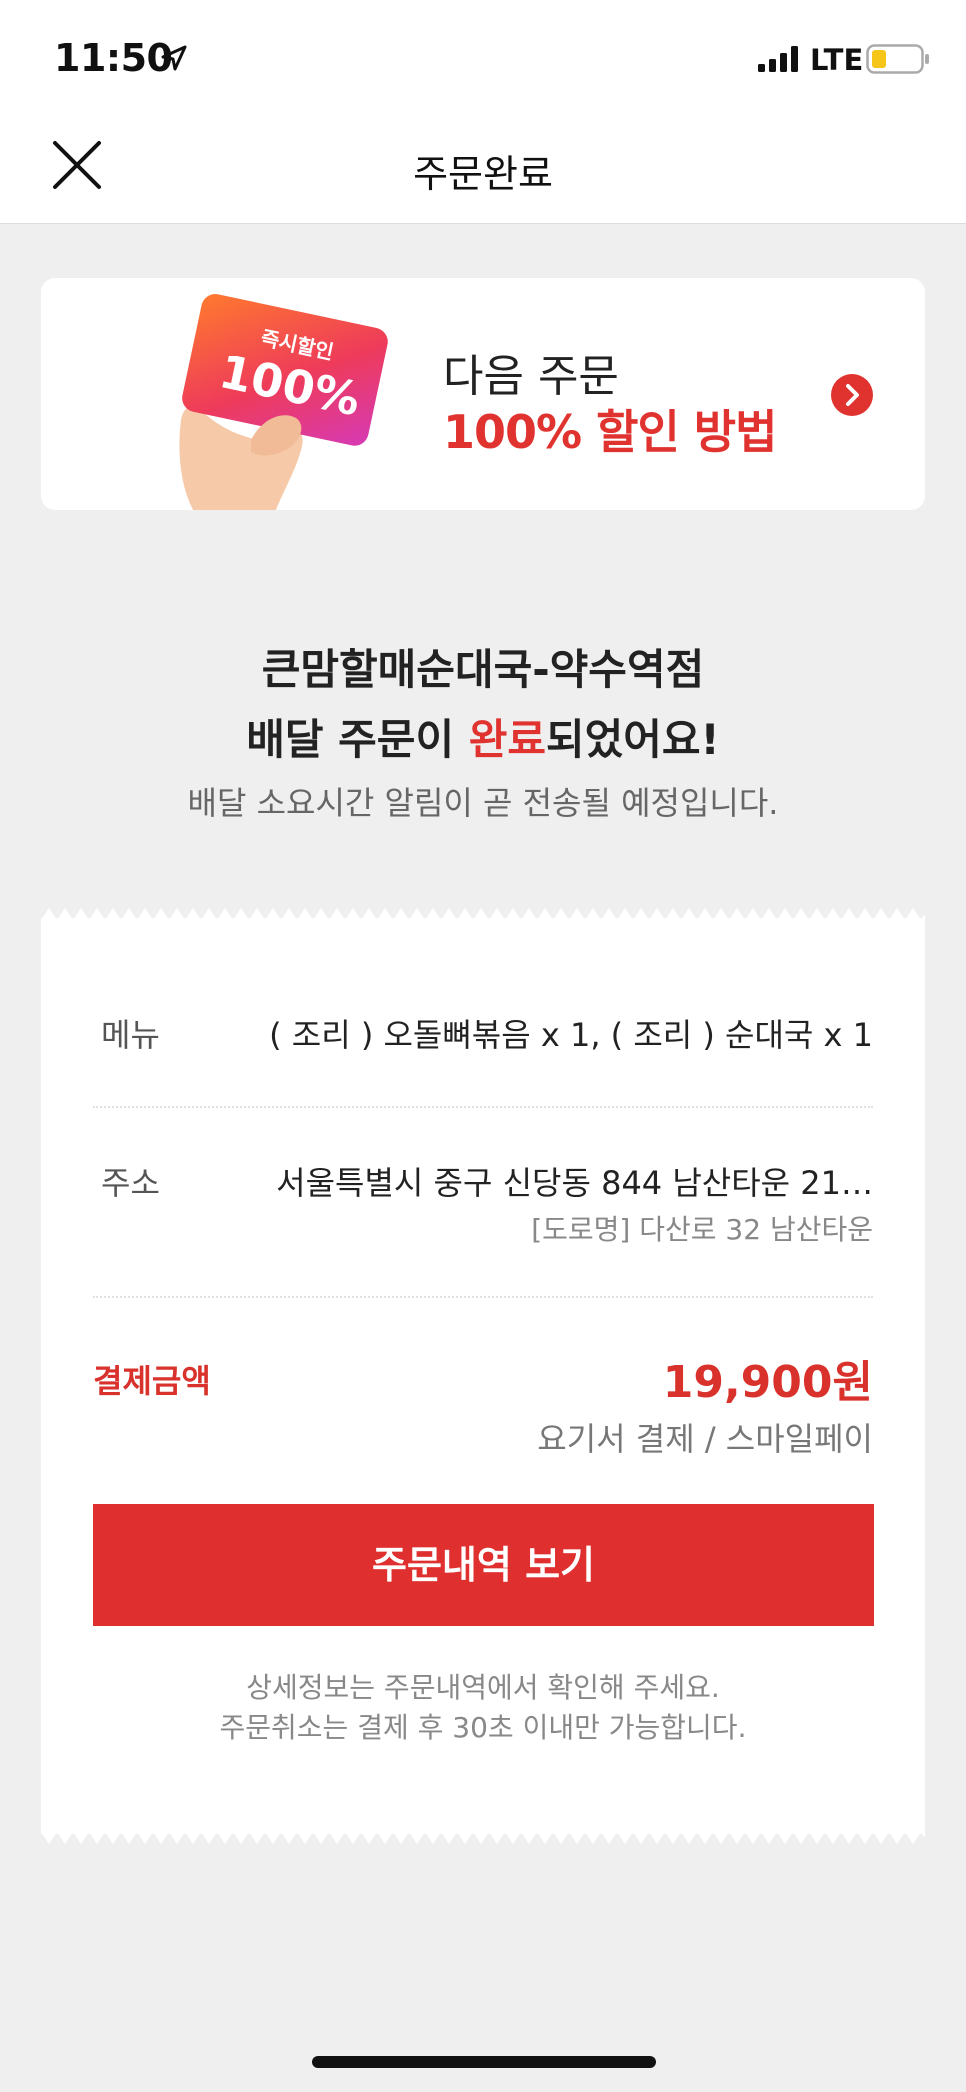 Image resolution: width=966 pixels, height=2092 pixels. Describe the element at coordinates (483, 174) in the screenshot. I see `page-title: 주문완료` at that location.